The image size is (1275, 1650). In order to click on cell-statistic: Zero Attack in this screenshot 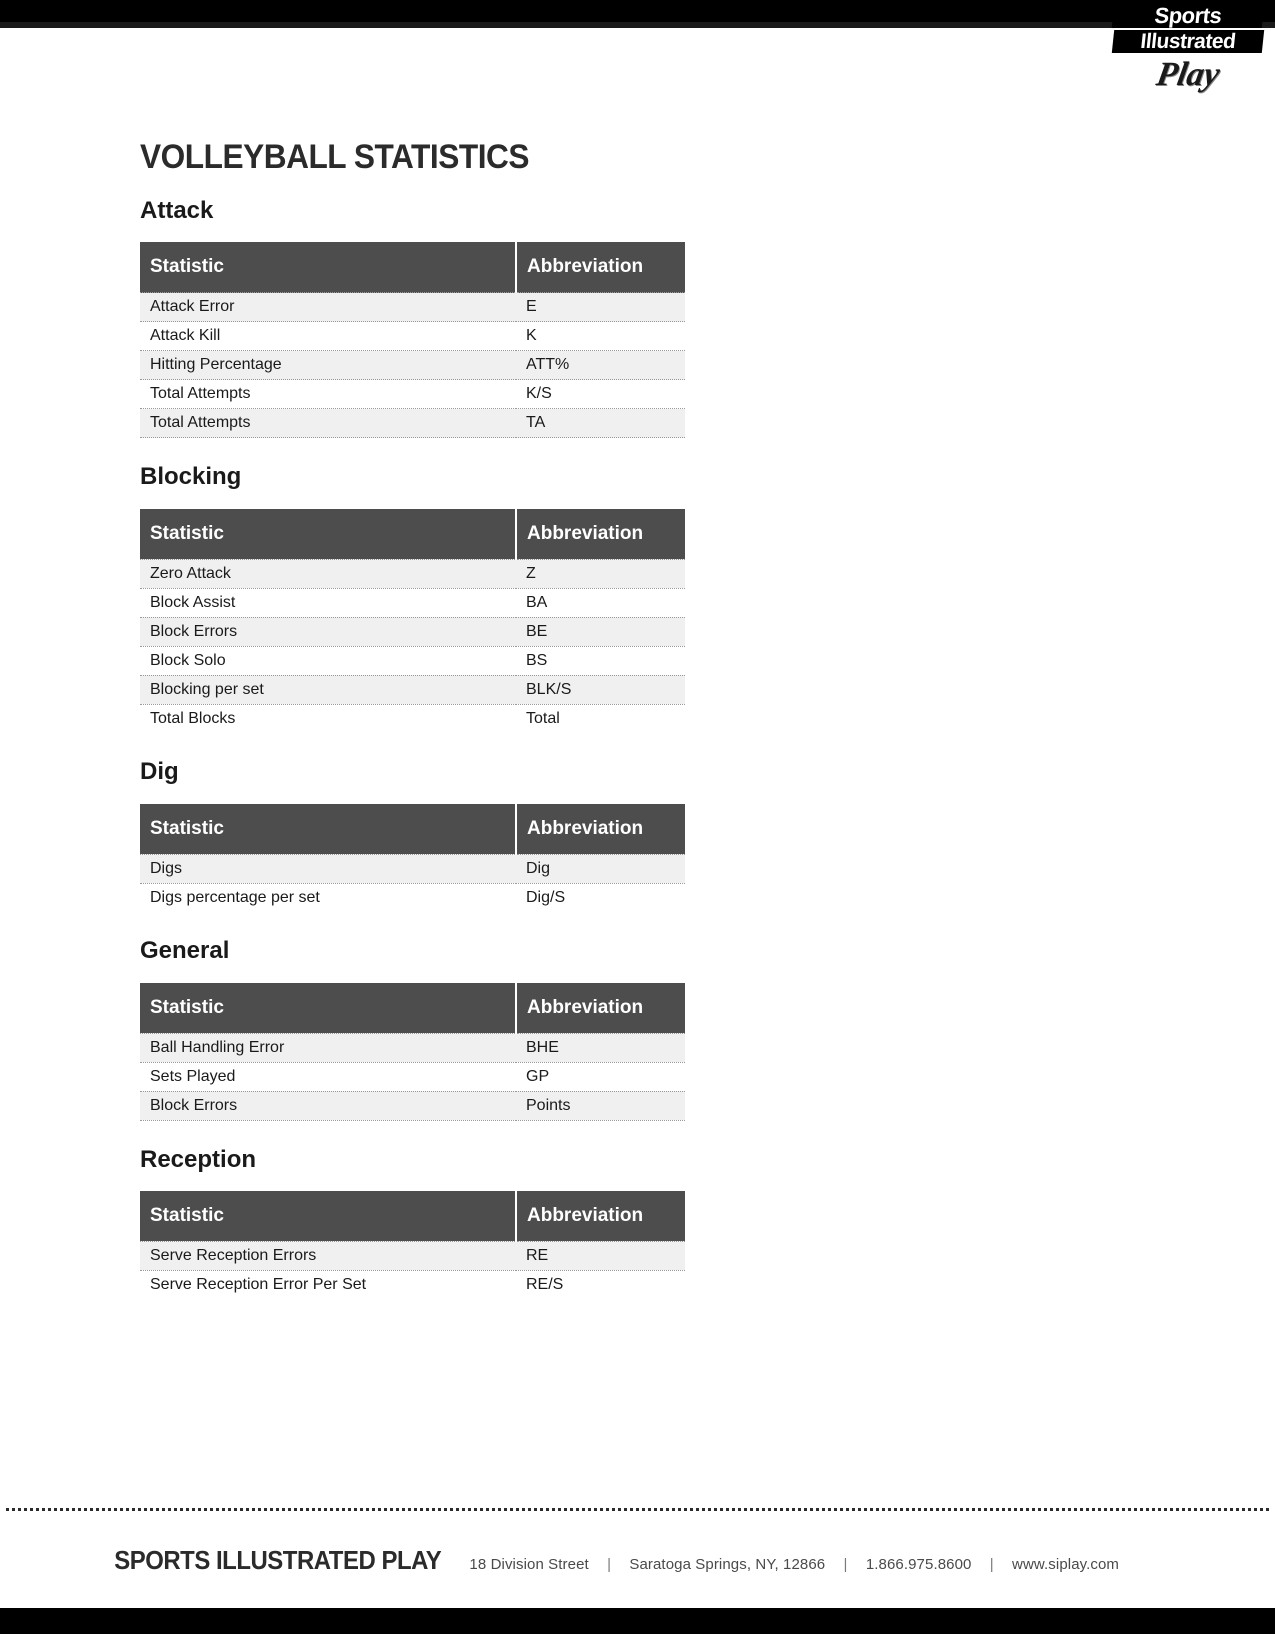, I will do `click(328, 573)`.